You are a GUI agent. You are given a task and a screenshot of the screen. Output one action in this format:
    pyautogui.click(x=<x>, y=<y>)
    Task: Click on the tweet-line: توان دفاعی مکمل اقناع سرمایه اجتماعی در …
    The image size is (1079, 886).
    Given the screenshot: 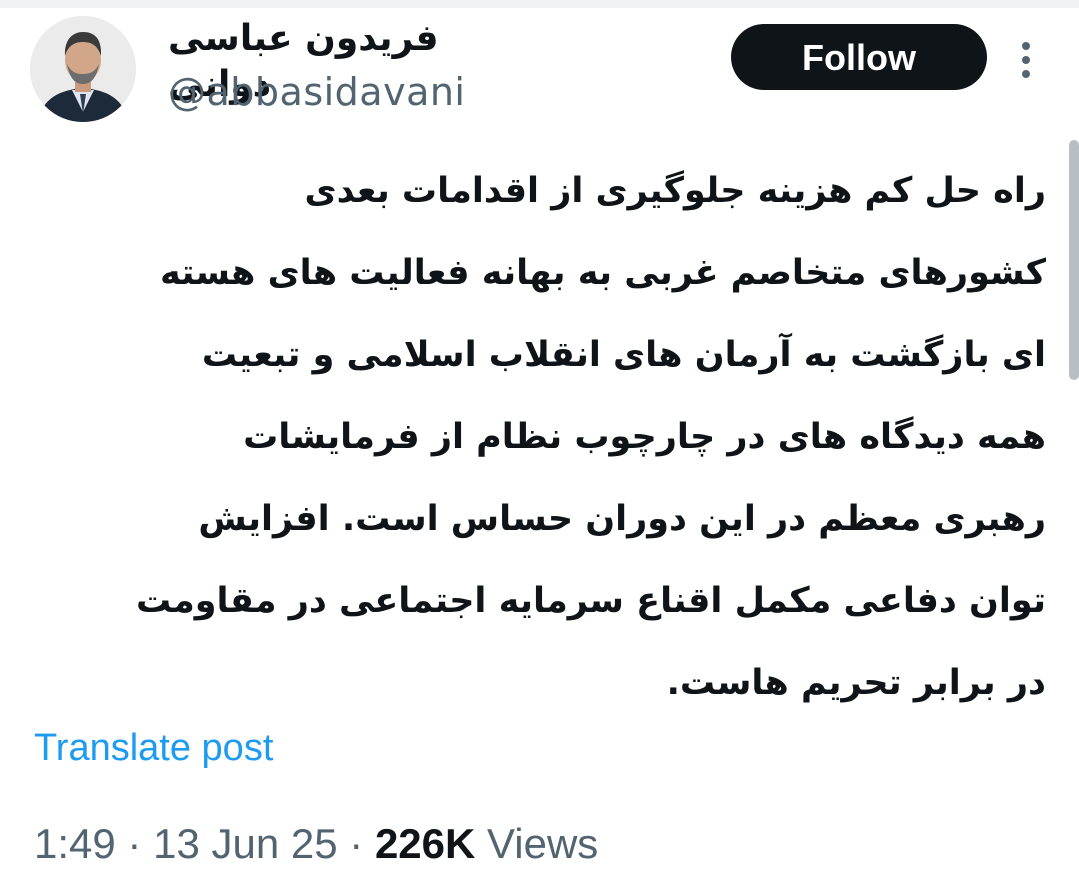 What is the action you would take?
    pyautogui.click(x=591, y=601)
    